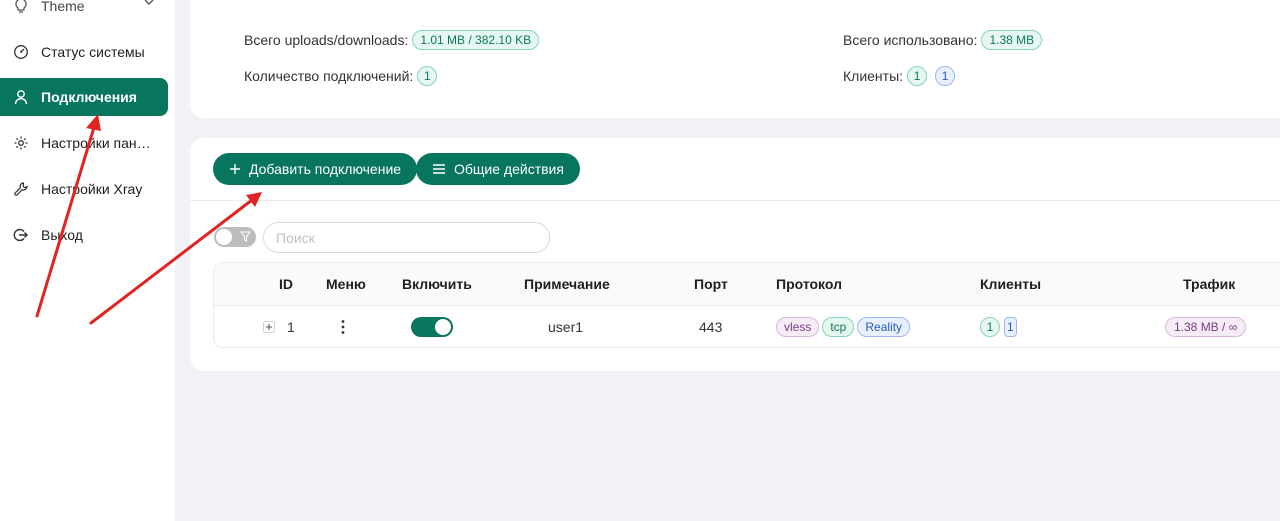 The width and height of the screenshot is (1280, 521). I want to click on protocol-tag: Reality, so click(884, 327).